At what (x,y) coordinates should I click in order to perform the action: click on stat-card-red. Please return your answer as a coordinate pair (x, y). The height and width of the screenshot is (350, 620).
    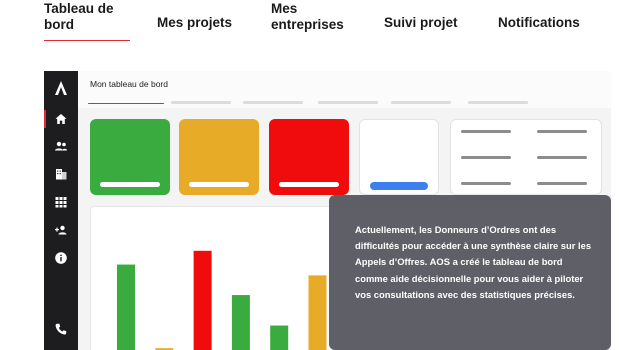
    Looking at the image, I should click on (309, 157).